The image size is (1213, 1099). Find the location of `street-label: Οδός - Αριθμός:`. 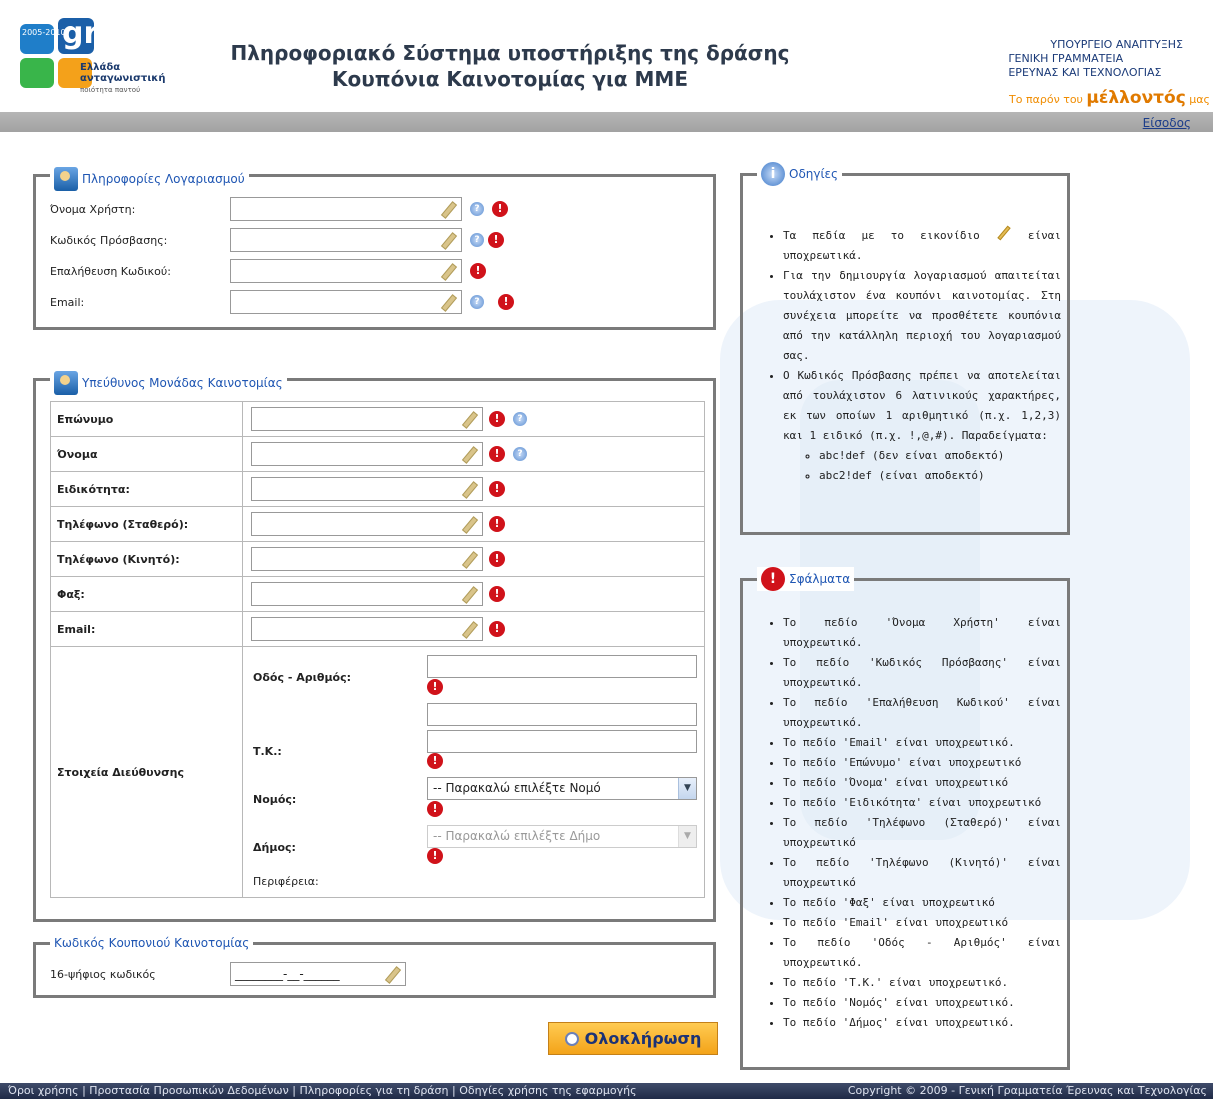

street-label: Οδός - Αριθμός: is located at coordinates (302, 677).